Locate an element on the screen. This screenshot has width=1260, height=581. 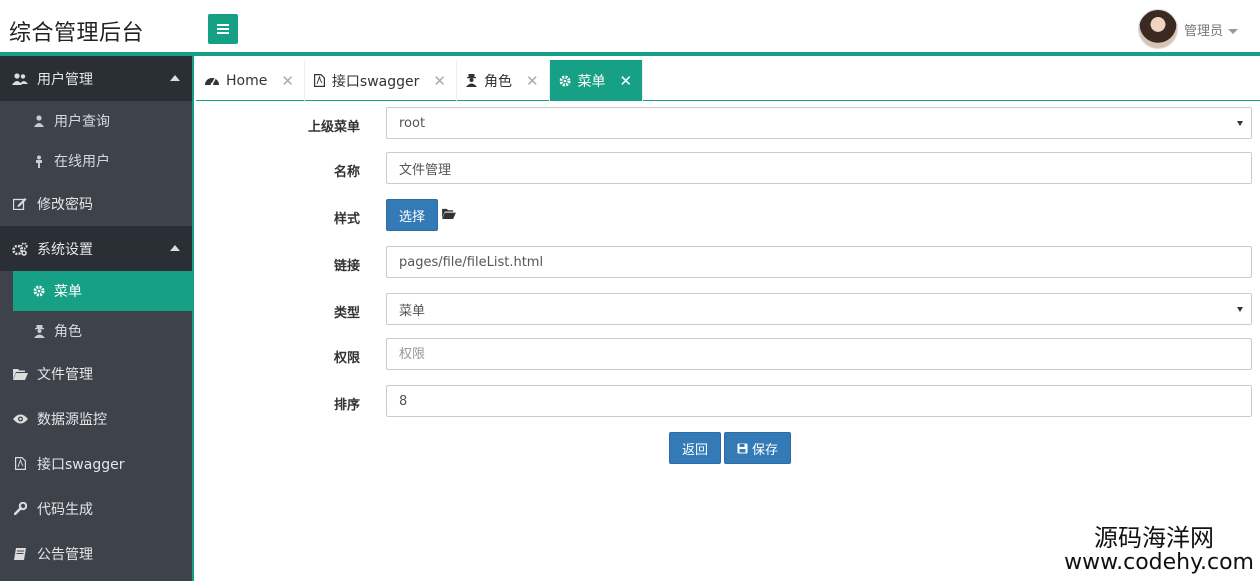
sidebar-item-label: 接口swagger is located at coordinates (81, 464).